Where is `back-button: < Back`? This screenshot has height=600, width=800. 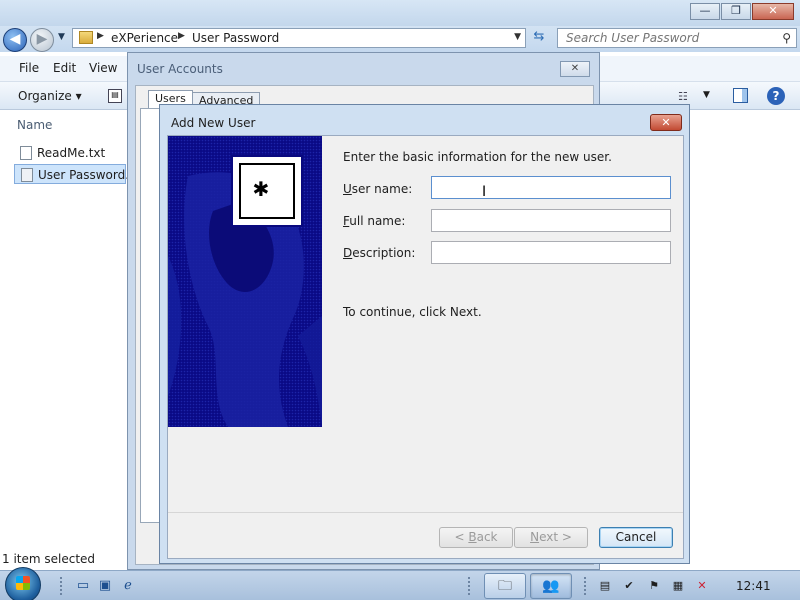
back-button: < Back is located at coordinates (476, 537).